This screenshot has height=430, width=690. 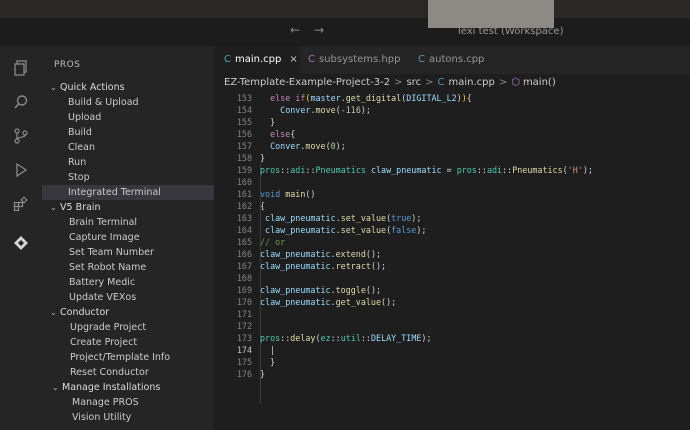 What do you see at coordinates (461, 60) in the screenshot?
I see `tab-autons-cpp: Cautons.cpp` at bounding box center [461, 60].